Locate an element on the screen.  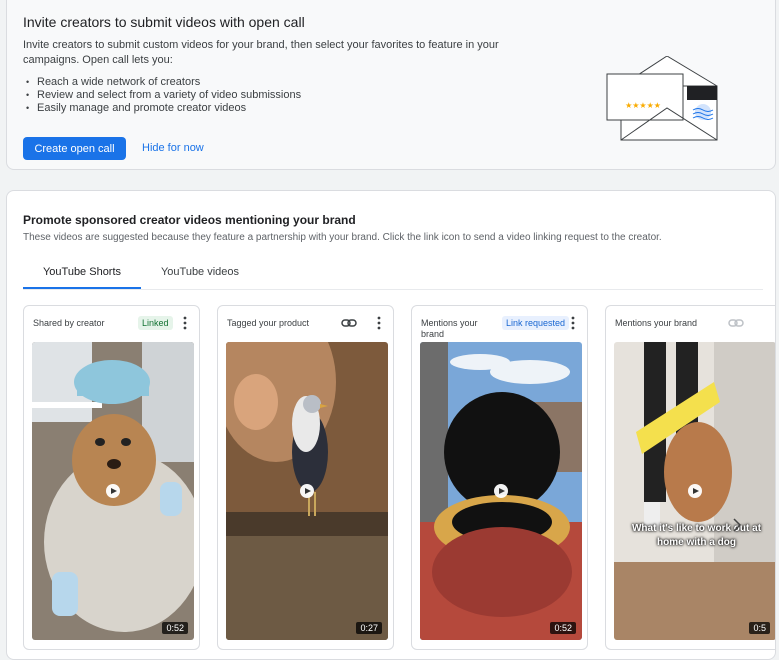
video-source-label: Shared by creator is located at coordinates (69, 323).